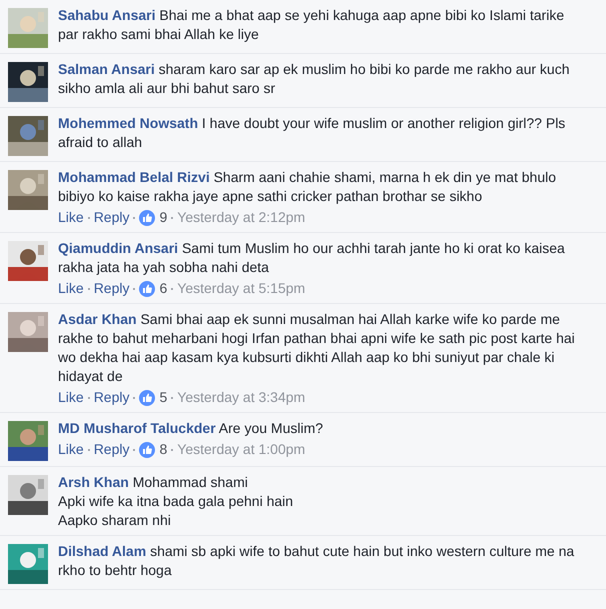 The width and height of the screenshot is (606, 609). Describe the element at coordinates (163, 217) in the screenshot. I see `like-count: 9` at that location.